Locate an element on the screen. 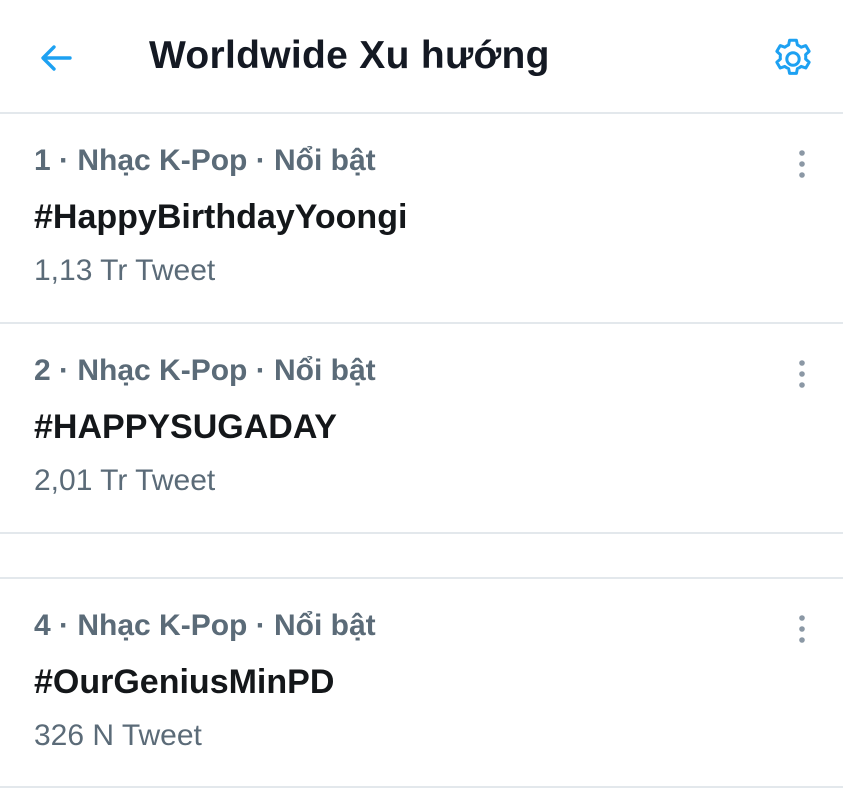 This screenshot has height=802, width=843. trend-context: 1 · Nhạc K-Pop · Nổi bật is located at coordinates (205, 160).